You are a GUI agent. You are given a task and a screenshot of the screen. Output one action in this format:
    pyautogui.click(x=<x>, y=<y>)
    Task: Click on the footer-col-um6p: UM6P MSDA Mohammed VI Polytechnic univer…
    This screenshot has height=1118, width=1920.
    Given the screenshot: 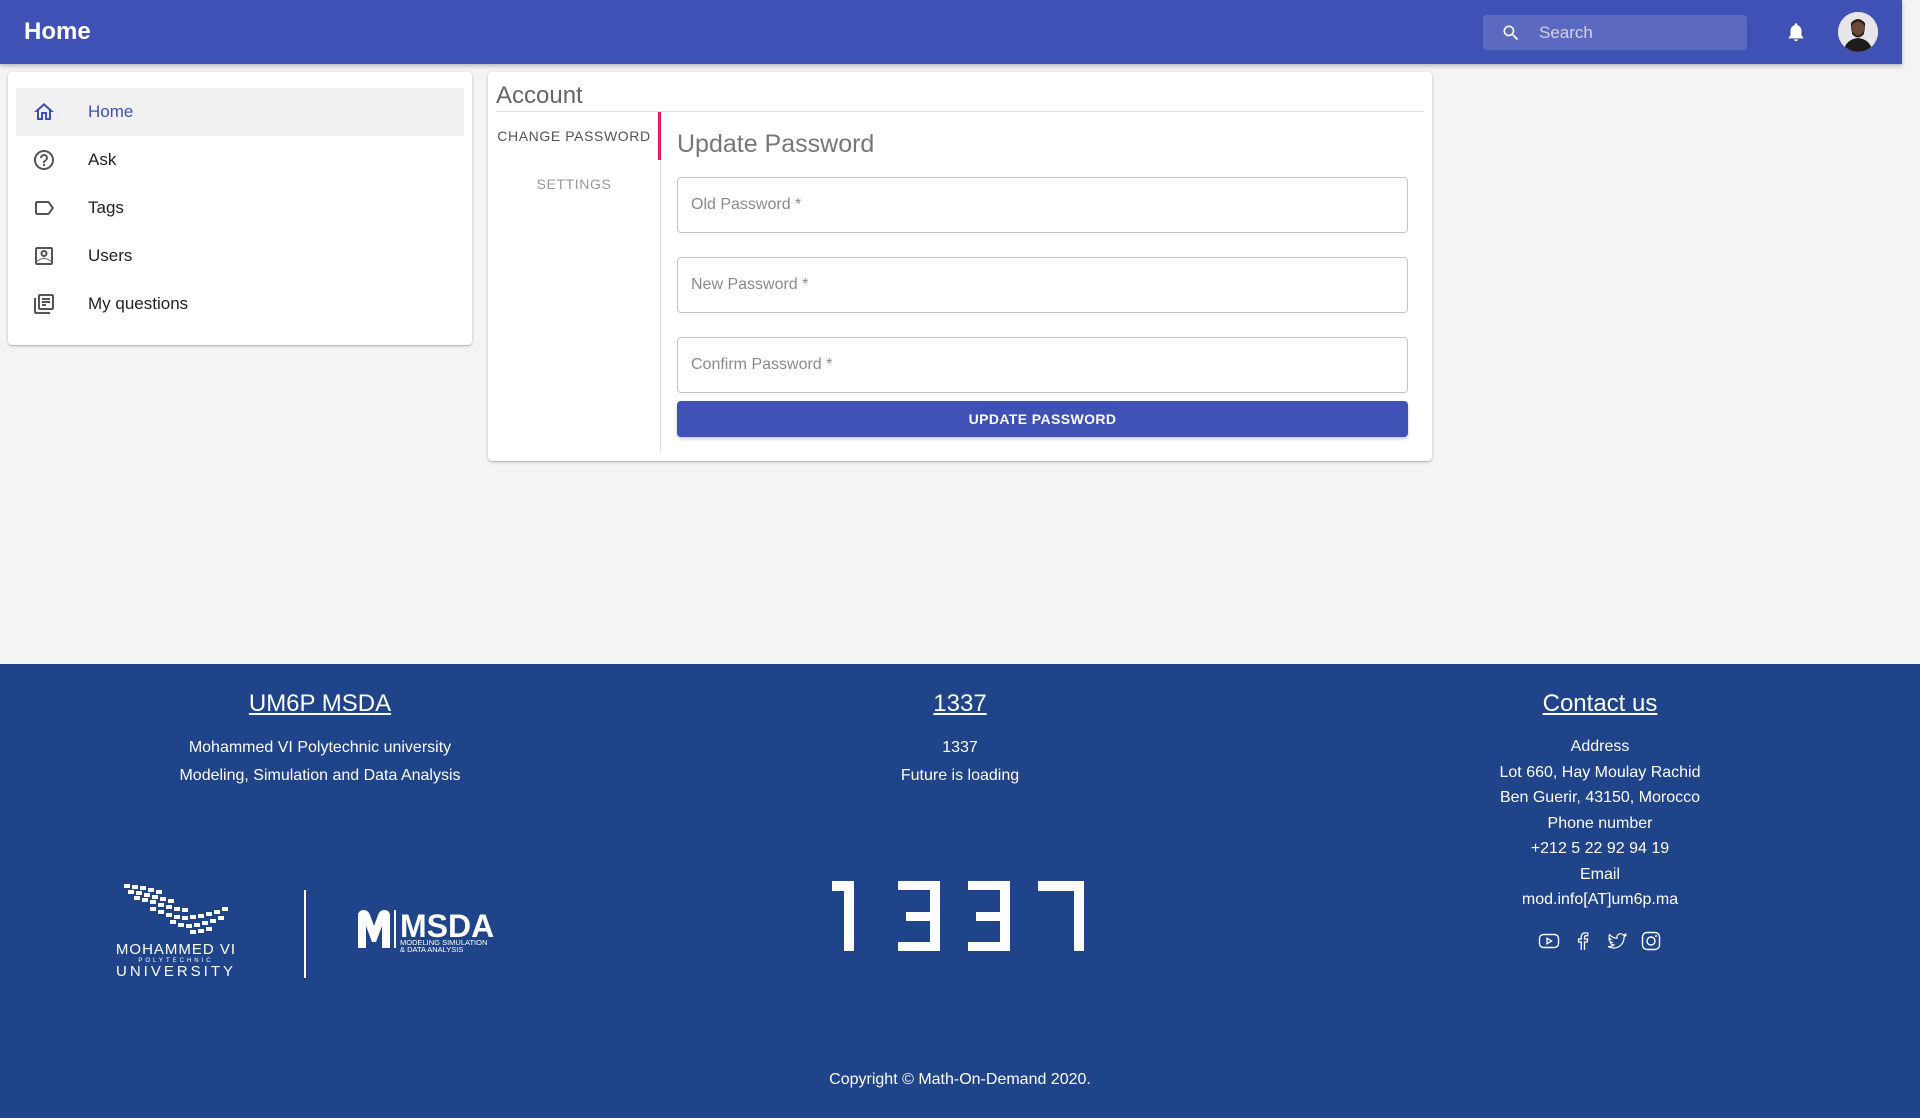 What is the action you would take?
    pyautogui.click(x=320, y=739)
    